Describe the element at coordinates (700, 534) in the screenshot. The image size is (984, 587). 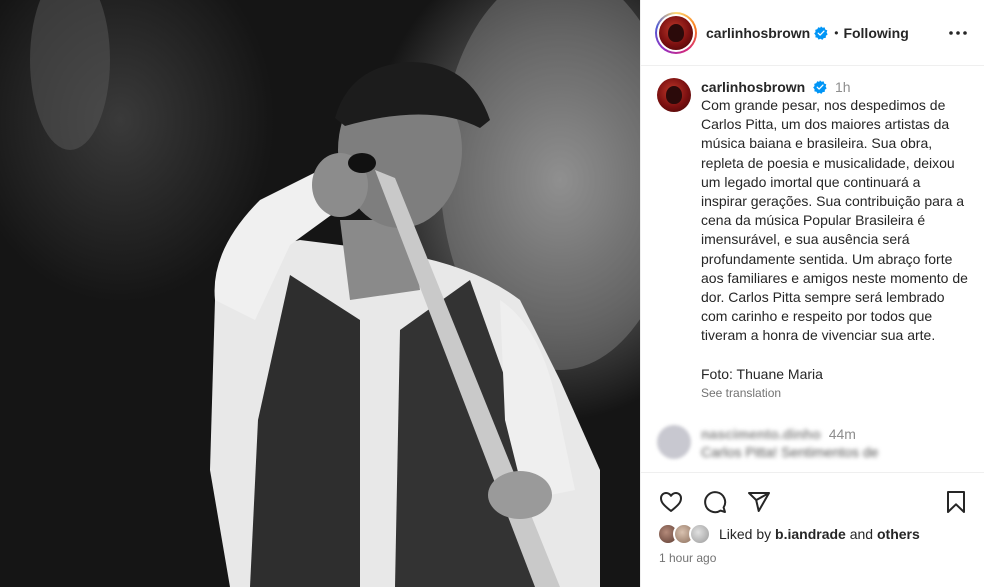
I see `liker-avatar` at that location.